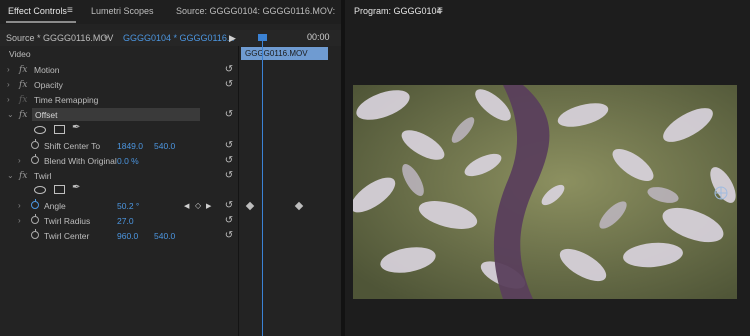 This screenshot has height=336, width=750. I want to click on shift-center-y-value: 540.0, so click(164, 146).